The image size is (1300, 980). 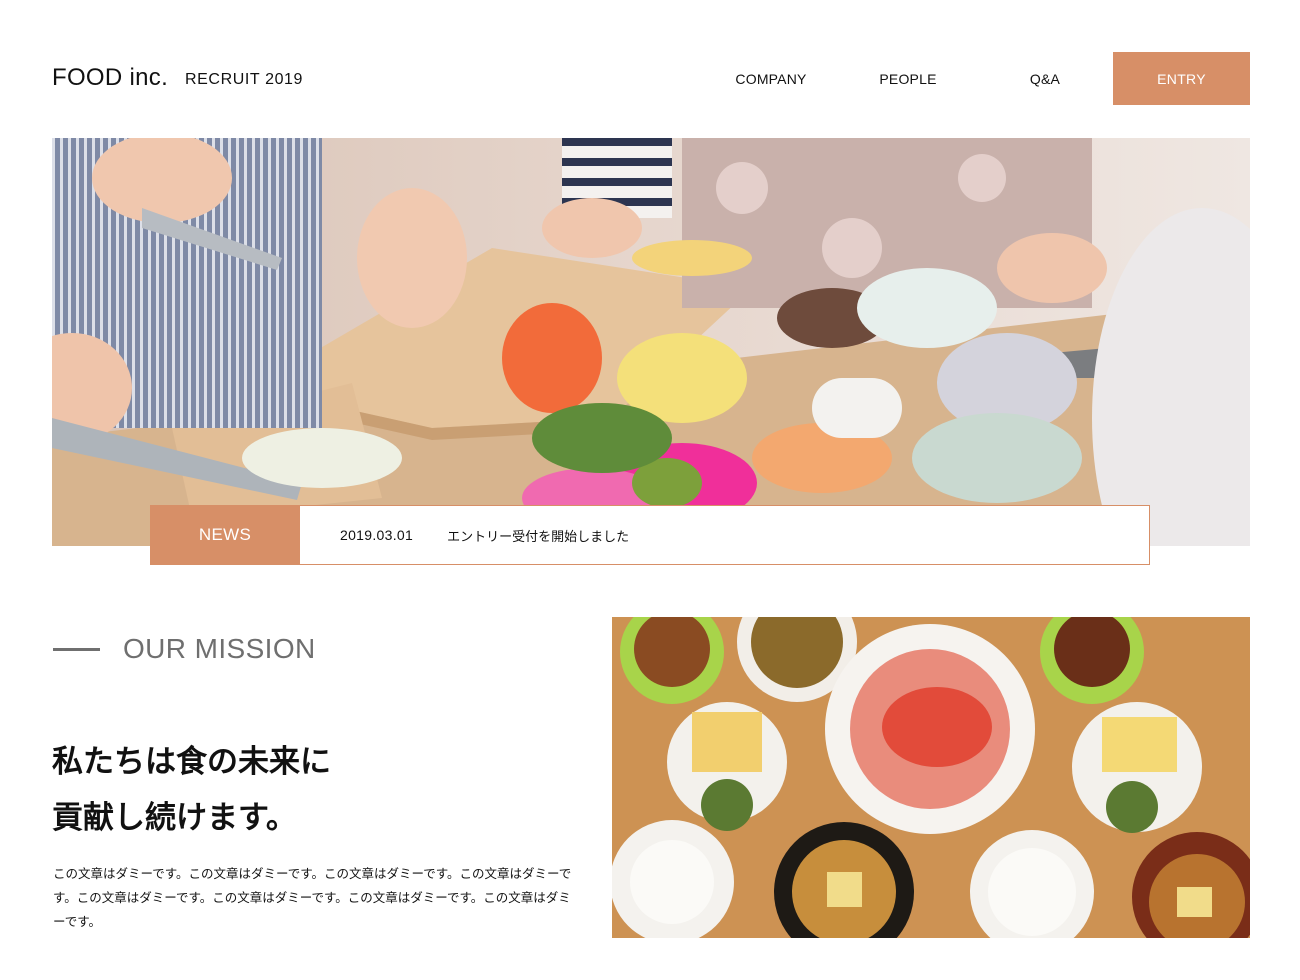 What do you see at coordinates (191, 762) in the screenshot?
I see `mission-heading-line1: 私たちは食の未来に` at bounding box center [191, 762].